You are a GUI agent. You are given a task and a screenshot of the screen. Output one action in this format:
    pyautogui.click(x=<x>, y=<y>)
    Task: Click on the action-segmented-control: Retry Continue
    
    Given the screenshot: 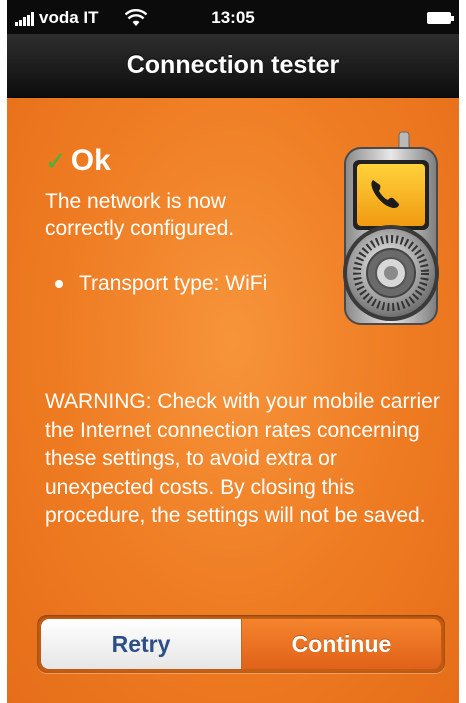 What is the action you would take?
    pyautogui.click(x=241, y=644)
    